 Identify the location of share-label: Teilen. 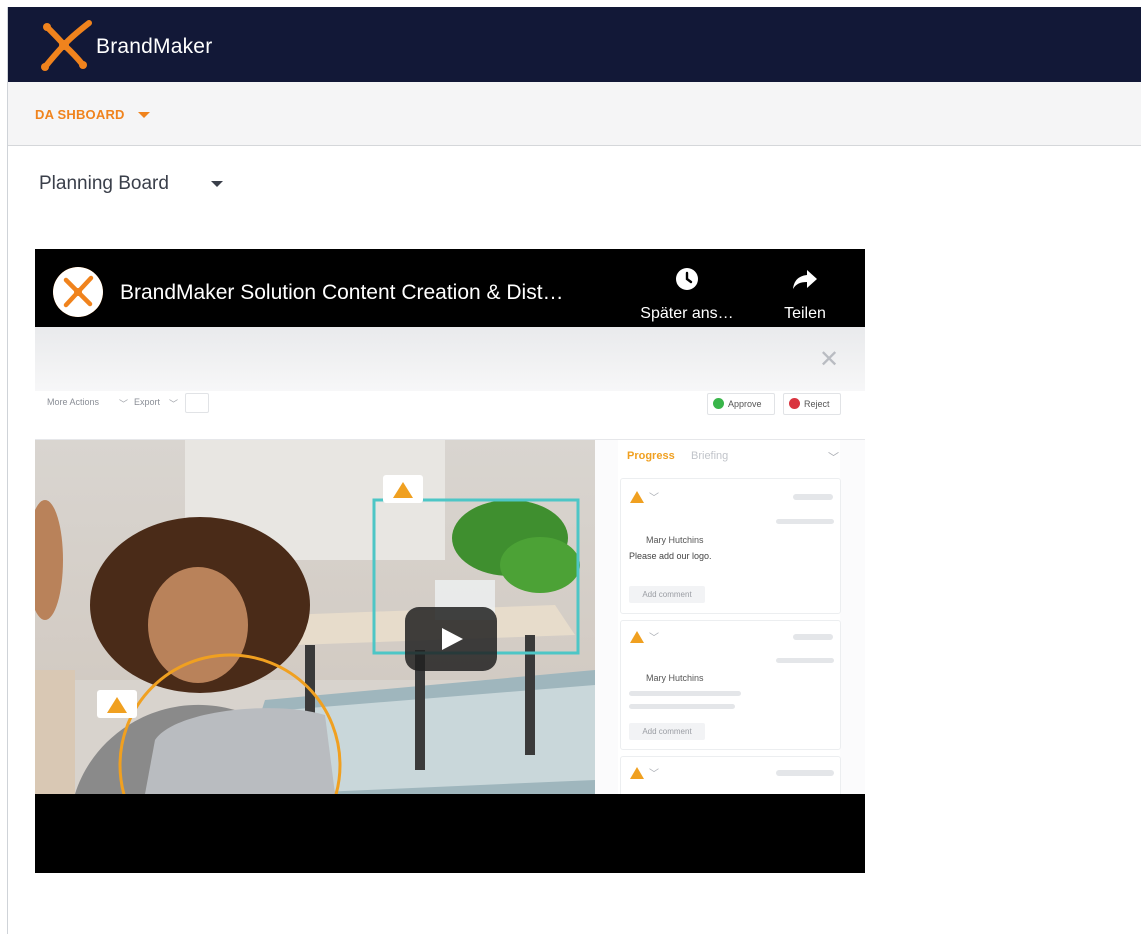
(805, 313).